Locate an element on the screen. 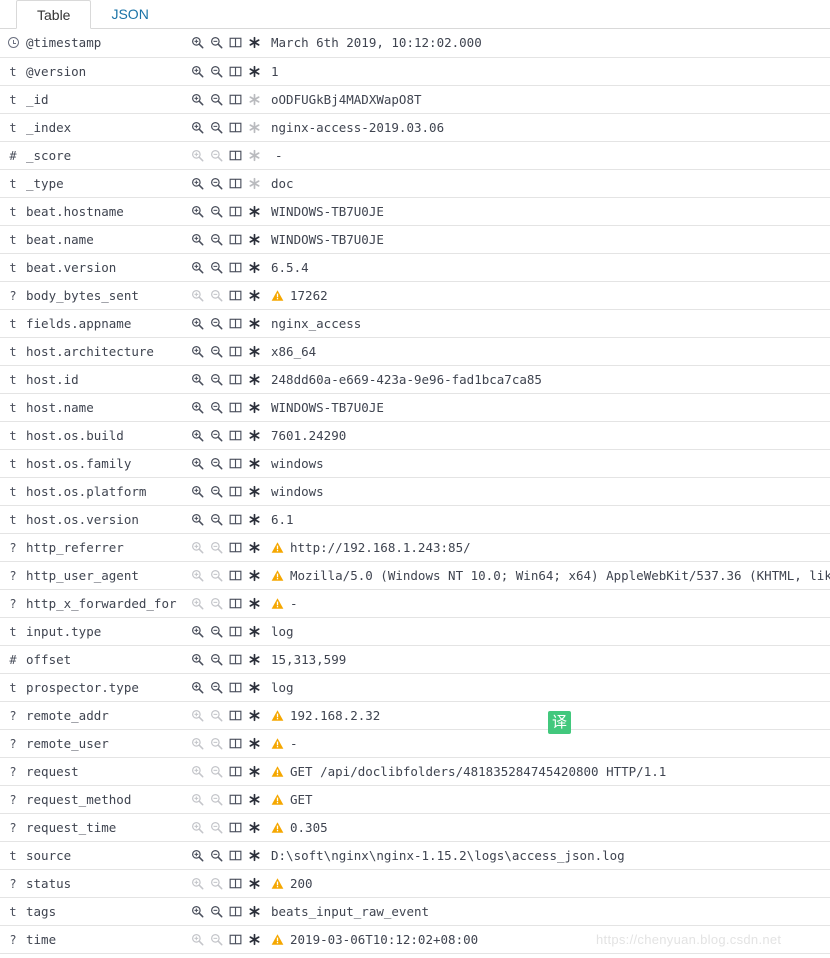 This screenshot has height=958, width=830. tab-table: Table is located at coordinates (54, 14).